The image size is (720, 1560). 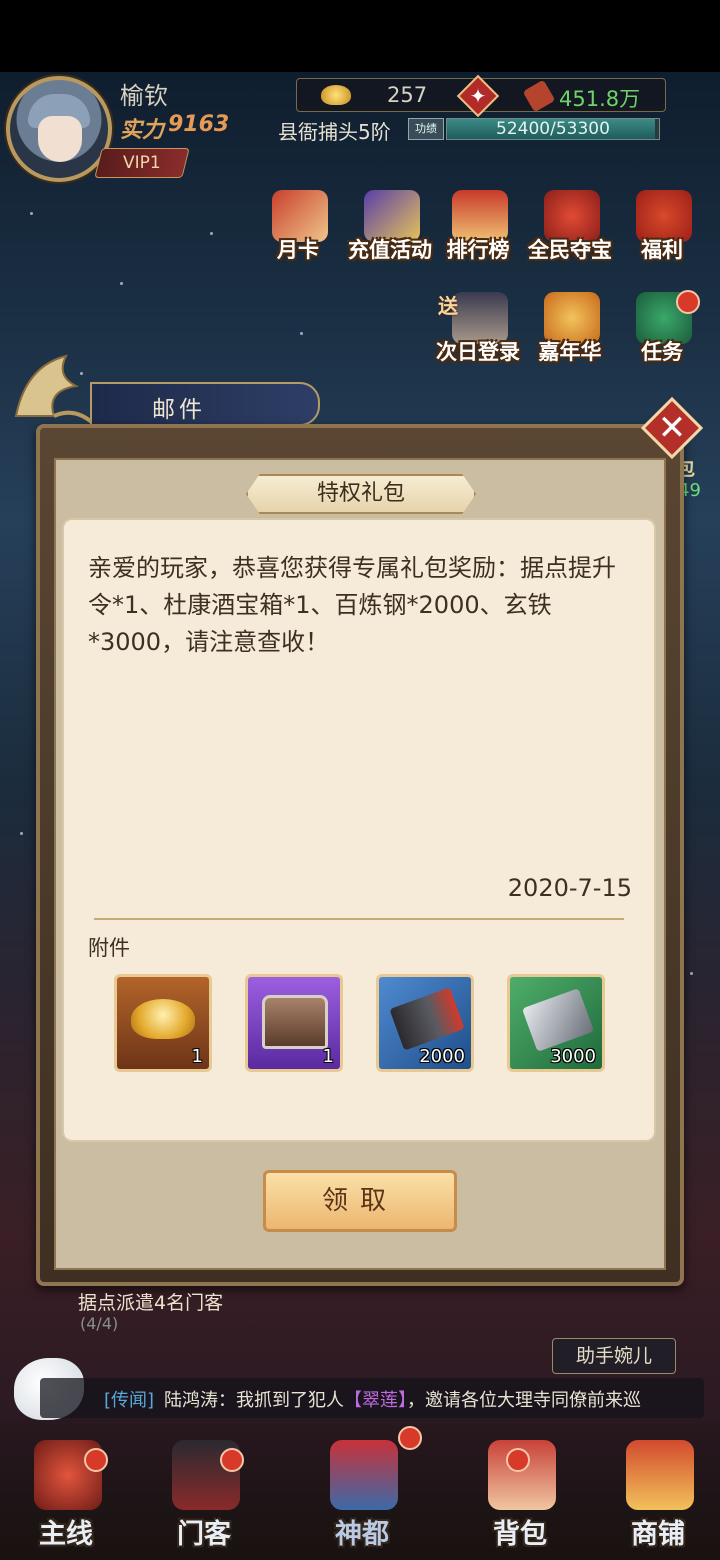 I want to click on mail-tab: 邮件, so click(x=205, y=404).